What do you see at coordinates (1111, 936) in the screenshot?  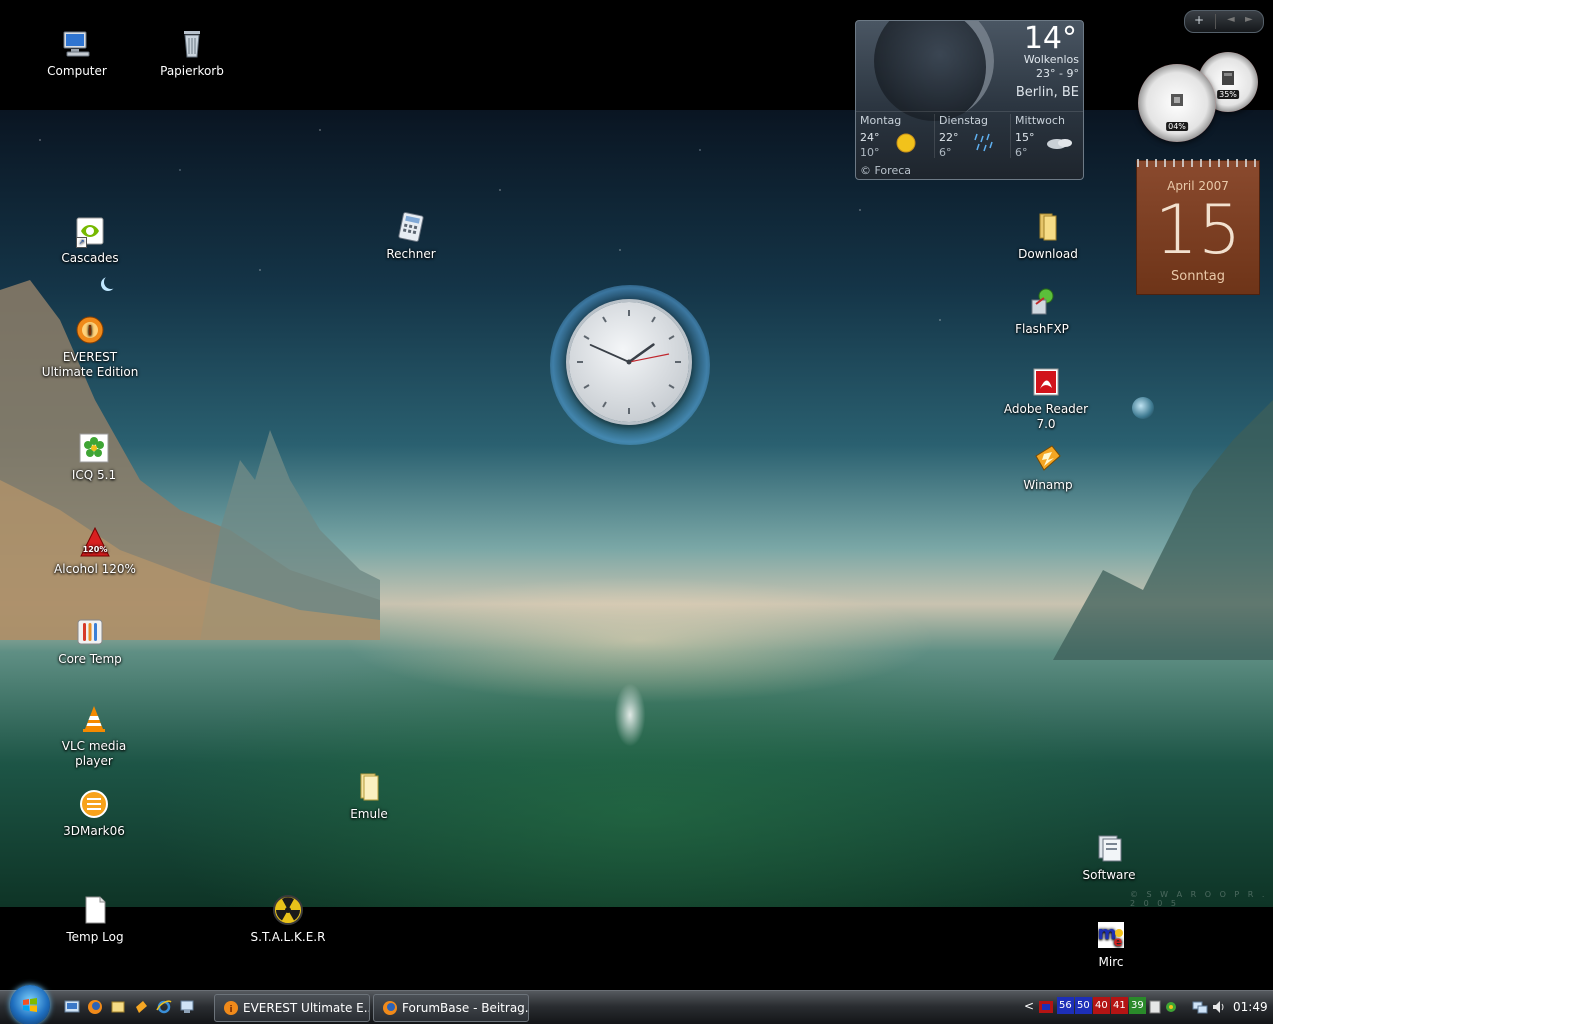 I see `mirc-icon: m e` at bounding box center [1111, 936].